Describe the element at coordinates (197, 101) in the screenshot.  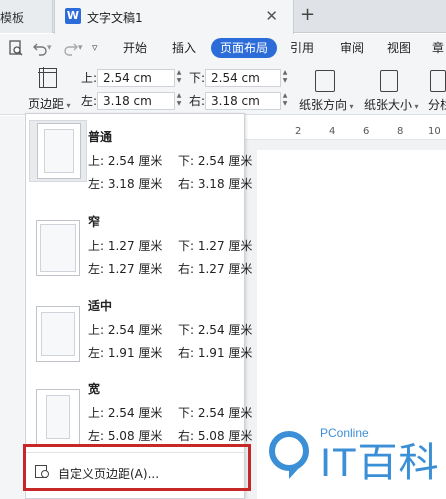
I see `right-margin-label: 右:` at that location.